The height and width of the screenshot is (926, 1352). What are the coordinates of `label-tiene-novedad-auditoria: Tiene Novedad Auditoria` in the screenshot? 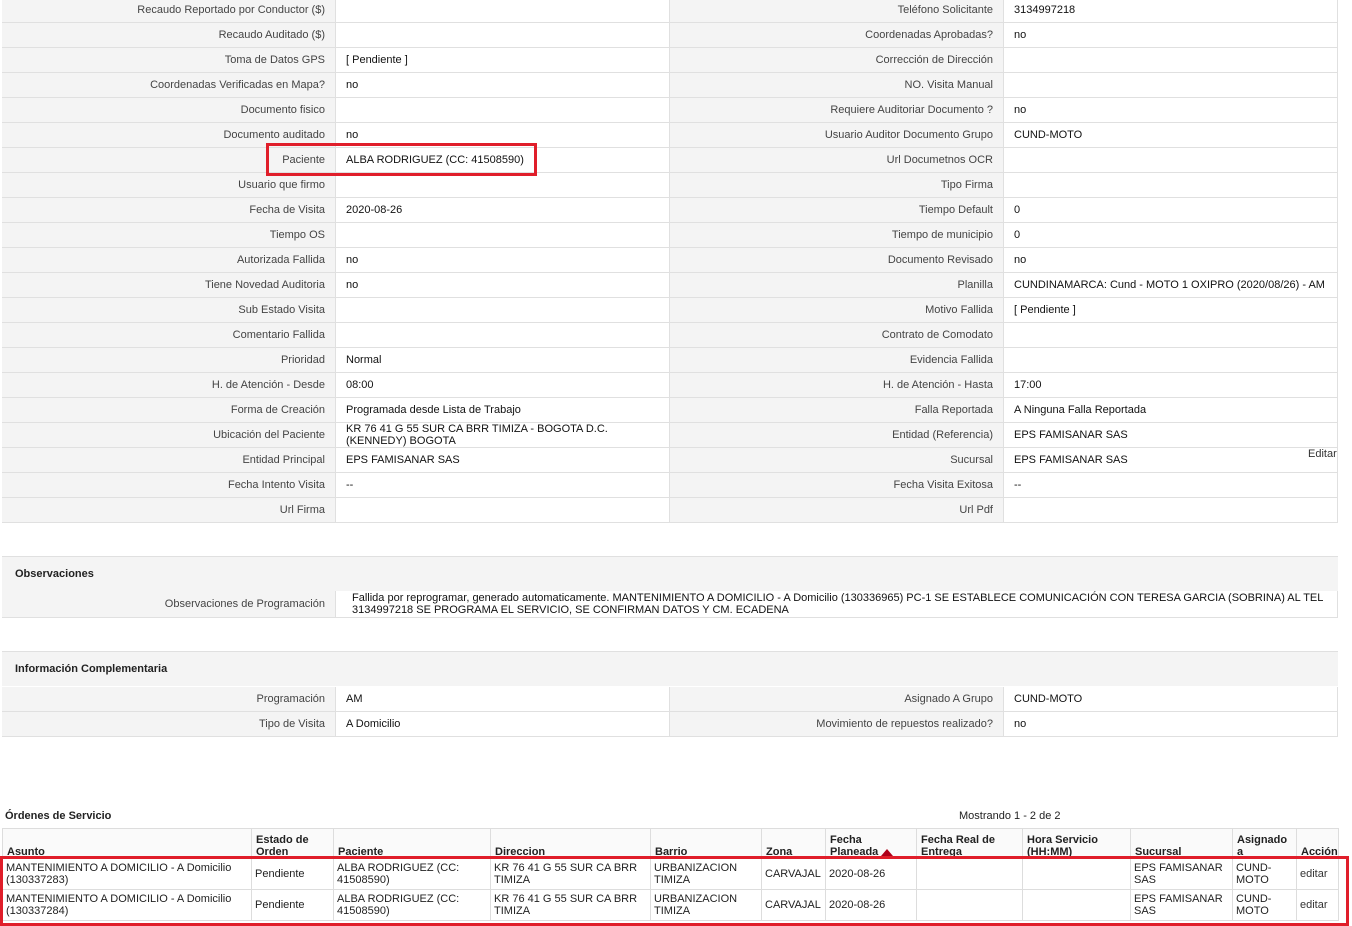 It's located at (169, 285).